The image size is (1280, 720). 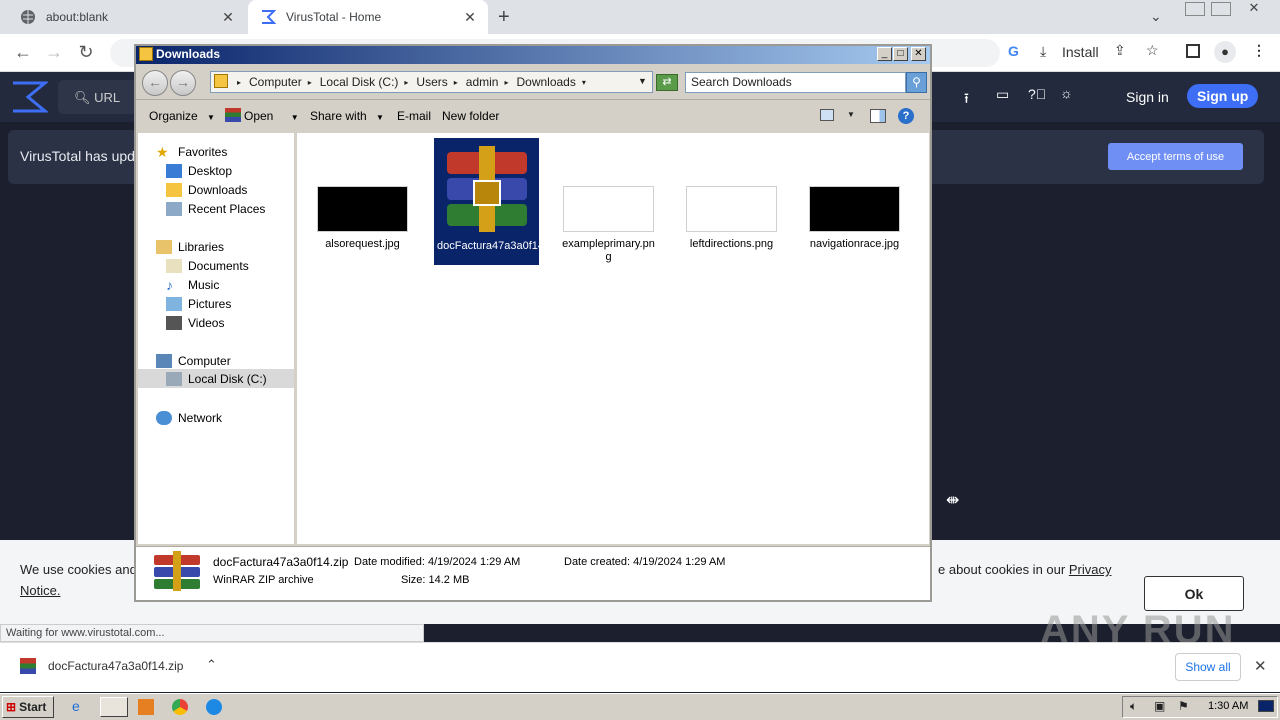 I want to click on tab-virustotal: VirusTotal - Home ✕, so click(x=368, y=17).